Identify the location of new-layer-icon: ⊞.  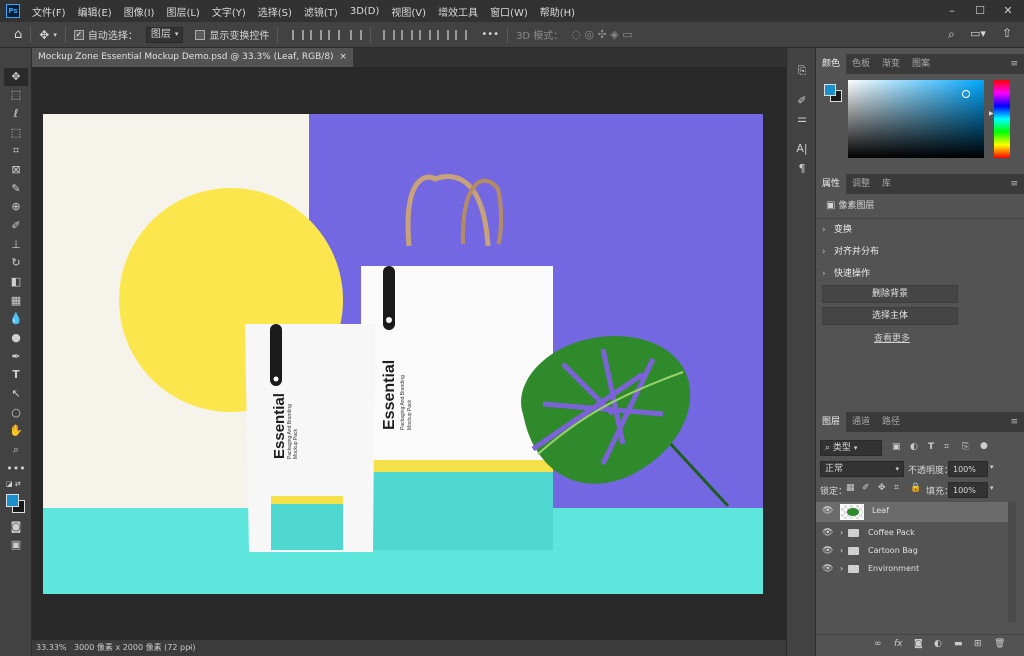
(978, 644).